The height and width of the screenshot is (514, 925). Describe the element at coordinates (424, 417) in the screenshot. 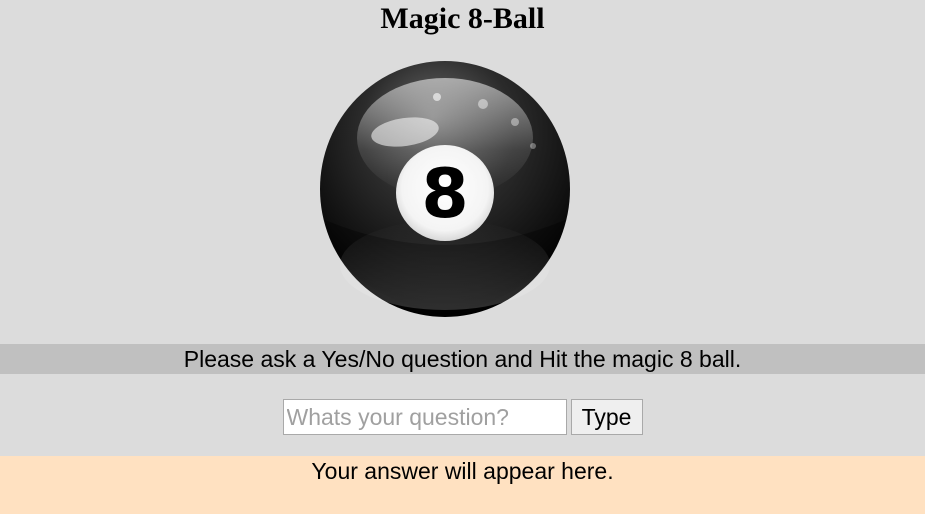

I see `question-input` at that location.